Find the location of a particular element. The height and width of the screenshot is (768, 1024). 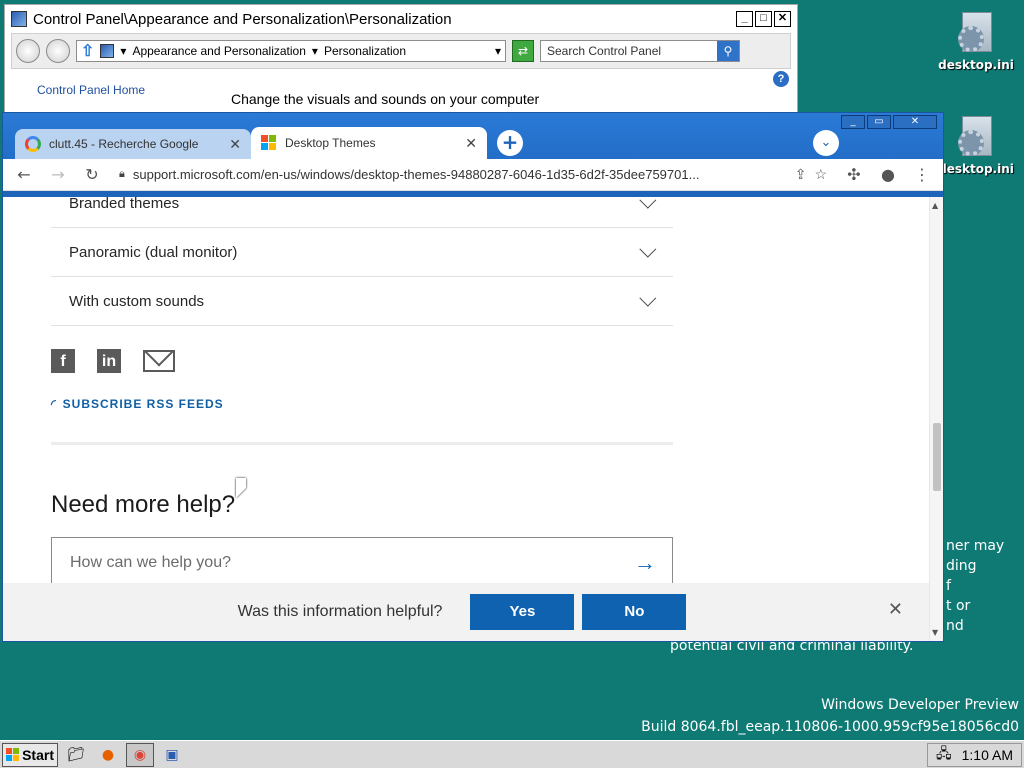

browser-minimize-button: _ is located at coordinates (853, 122).